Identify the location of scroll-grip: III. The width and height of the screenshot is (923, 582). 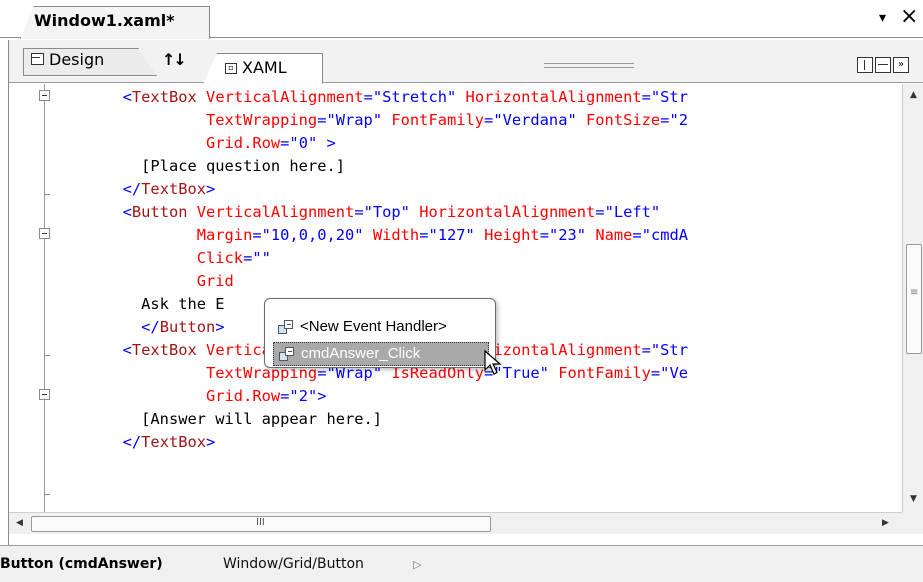
(260, 522).